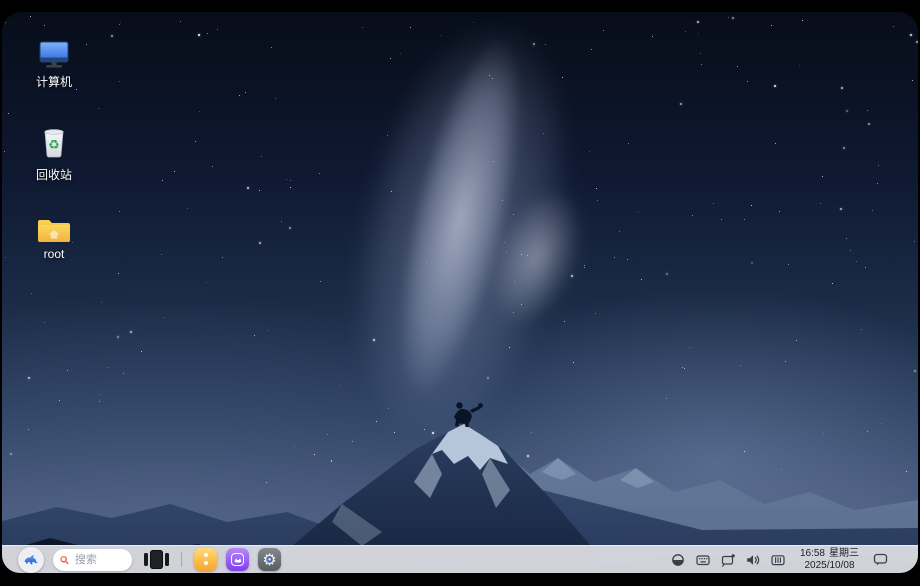 This screenshot has height=586, width=920. I want to click on folder-icon, so click(54, 229).